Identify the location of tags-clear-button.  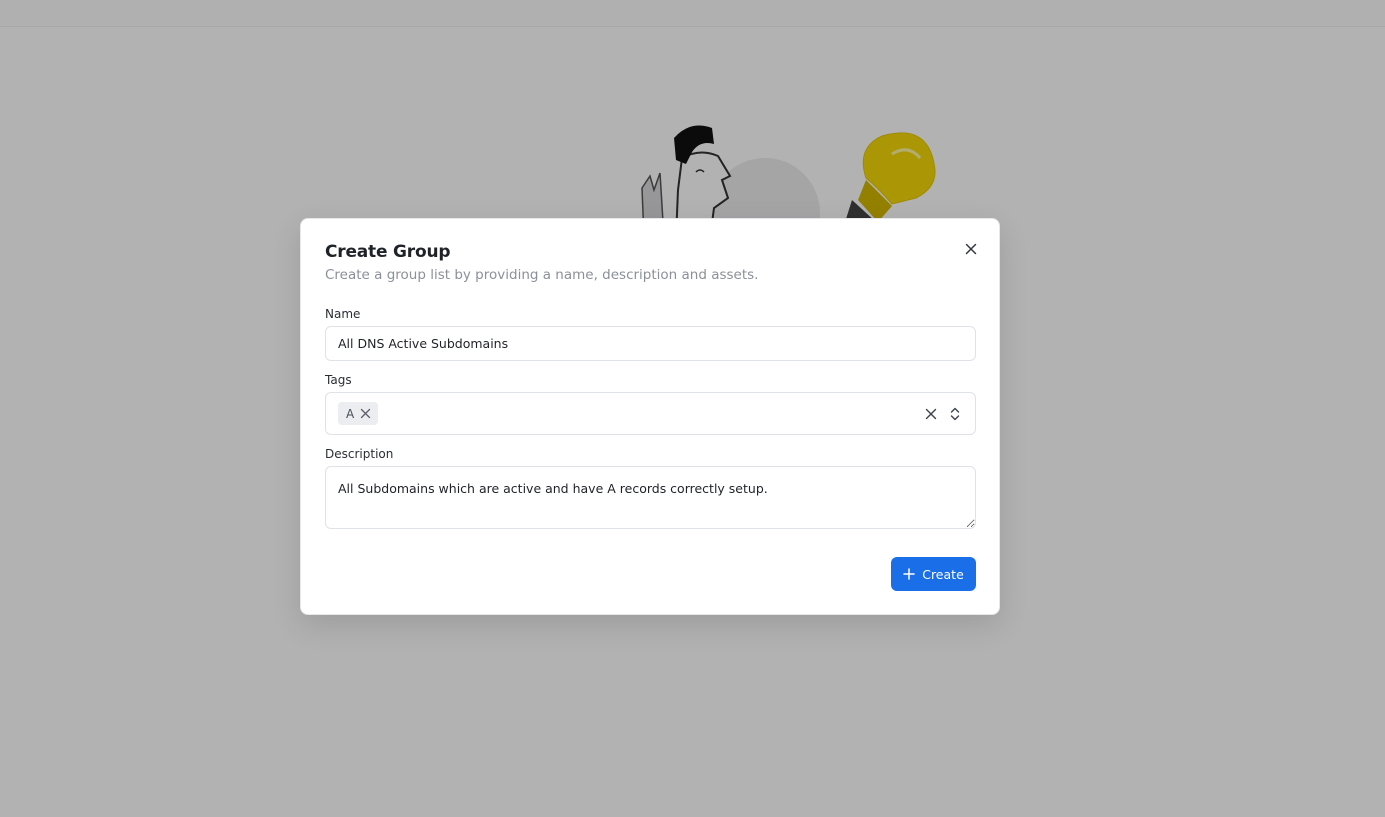
(931, 414).